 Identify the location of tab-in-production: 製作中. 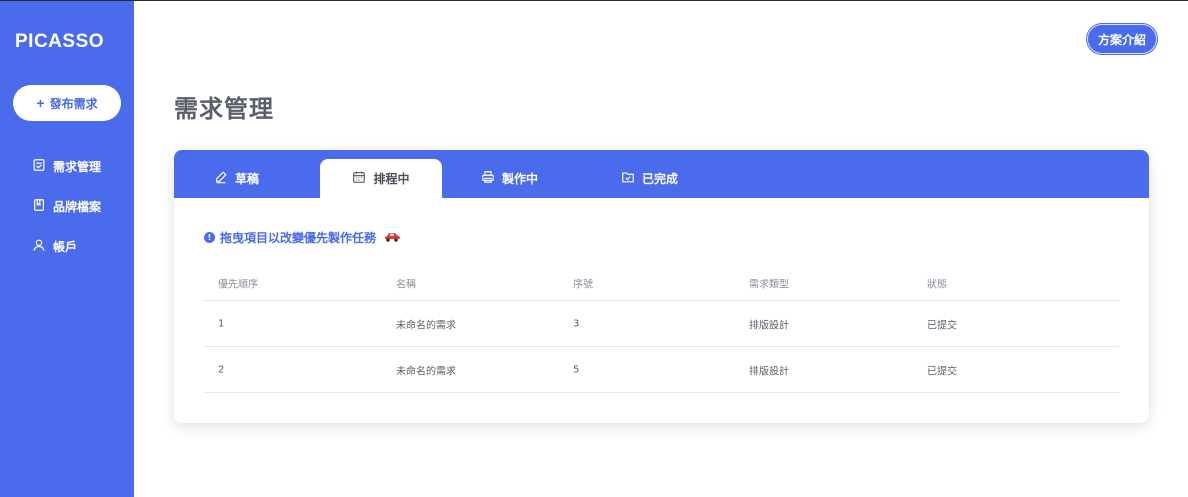
(509, 178).